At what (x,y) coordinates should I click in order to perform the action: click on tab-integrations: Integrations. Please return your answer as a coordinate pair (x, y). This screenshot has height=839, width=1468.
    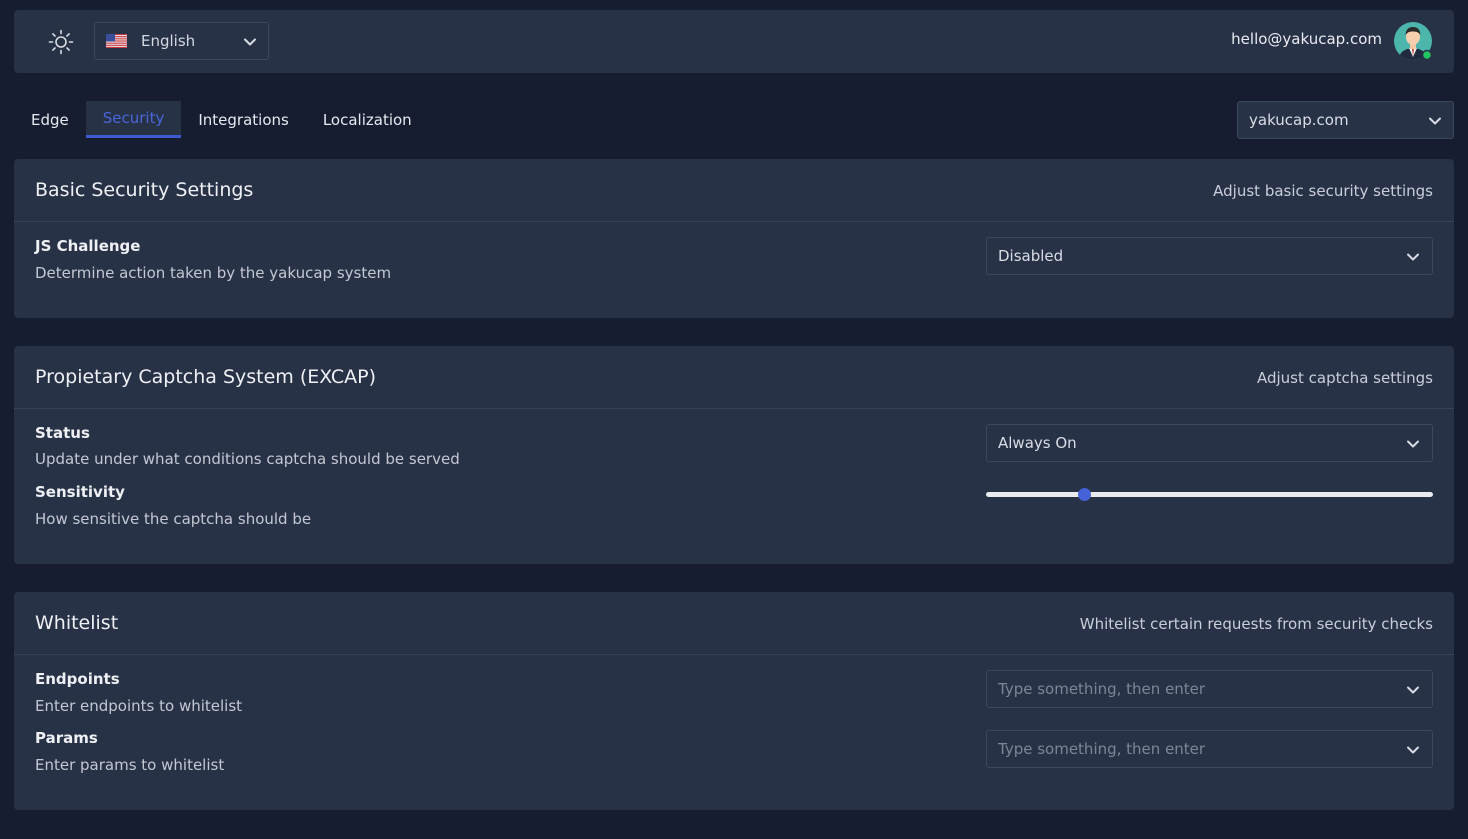
    Looking at the image, I should click on (243, 119).